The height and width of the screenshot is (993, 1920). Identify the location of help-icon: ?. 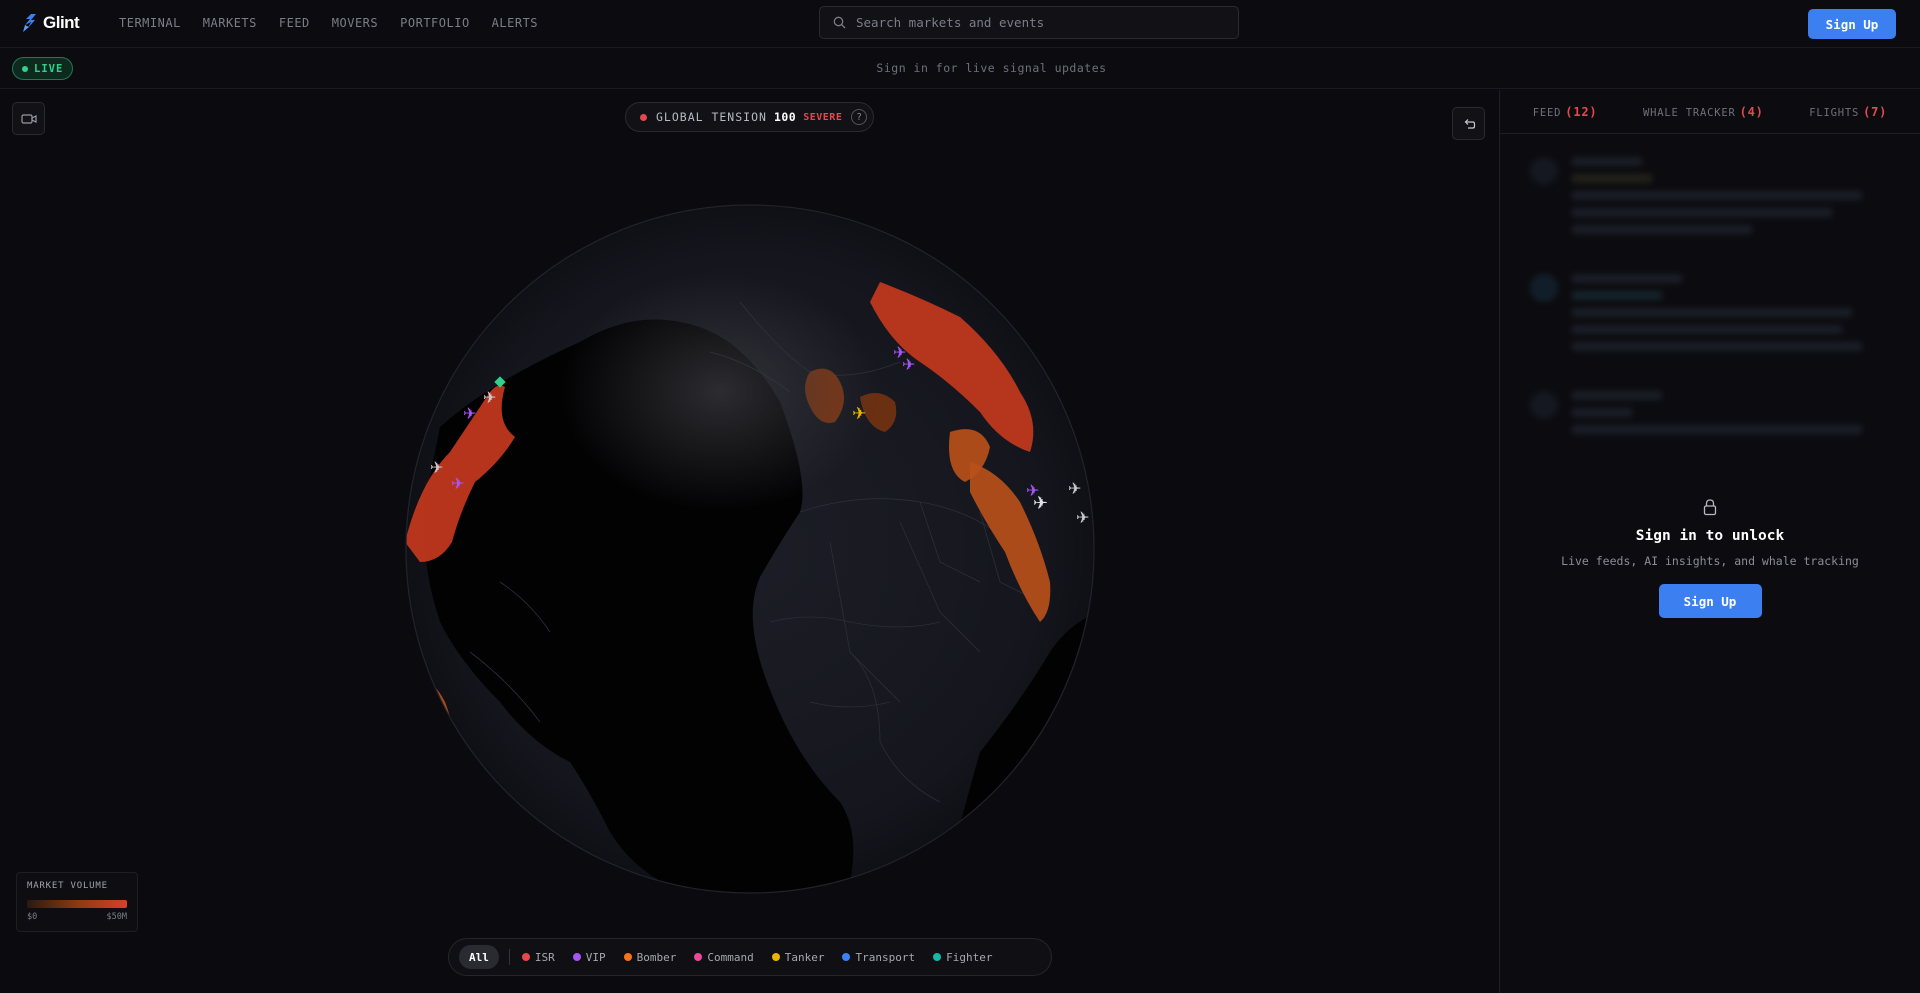
(859, 117).